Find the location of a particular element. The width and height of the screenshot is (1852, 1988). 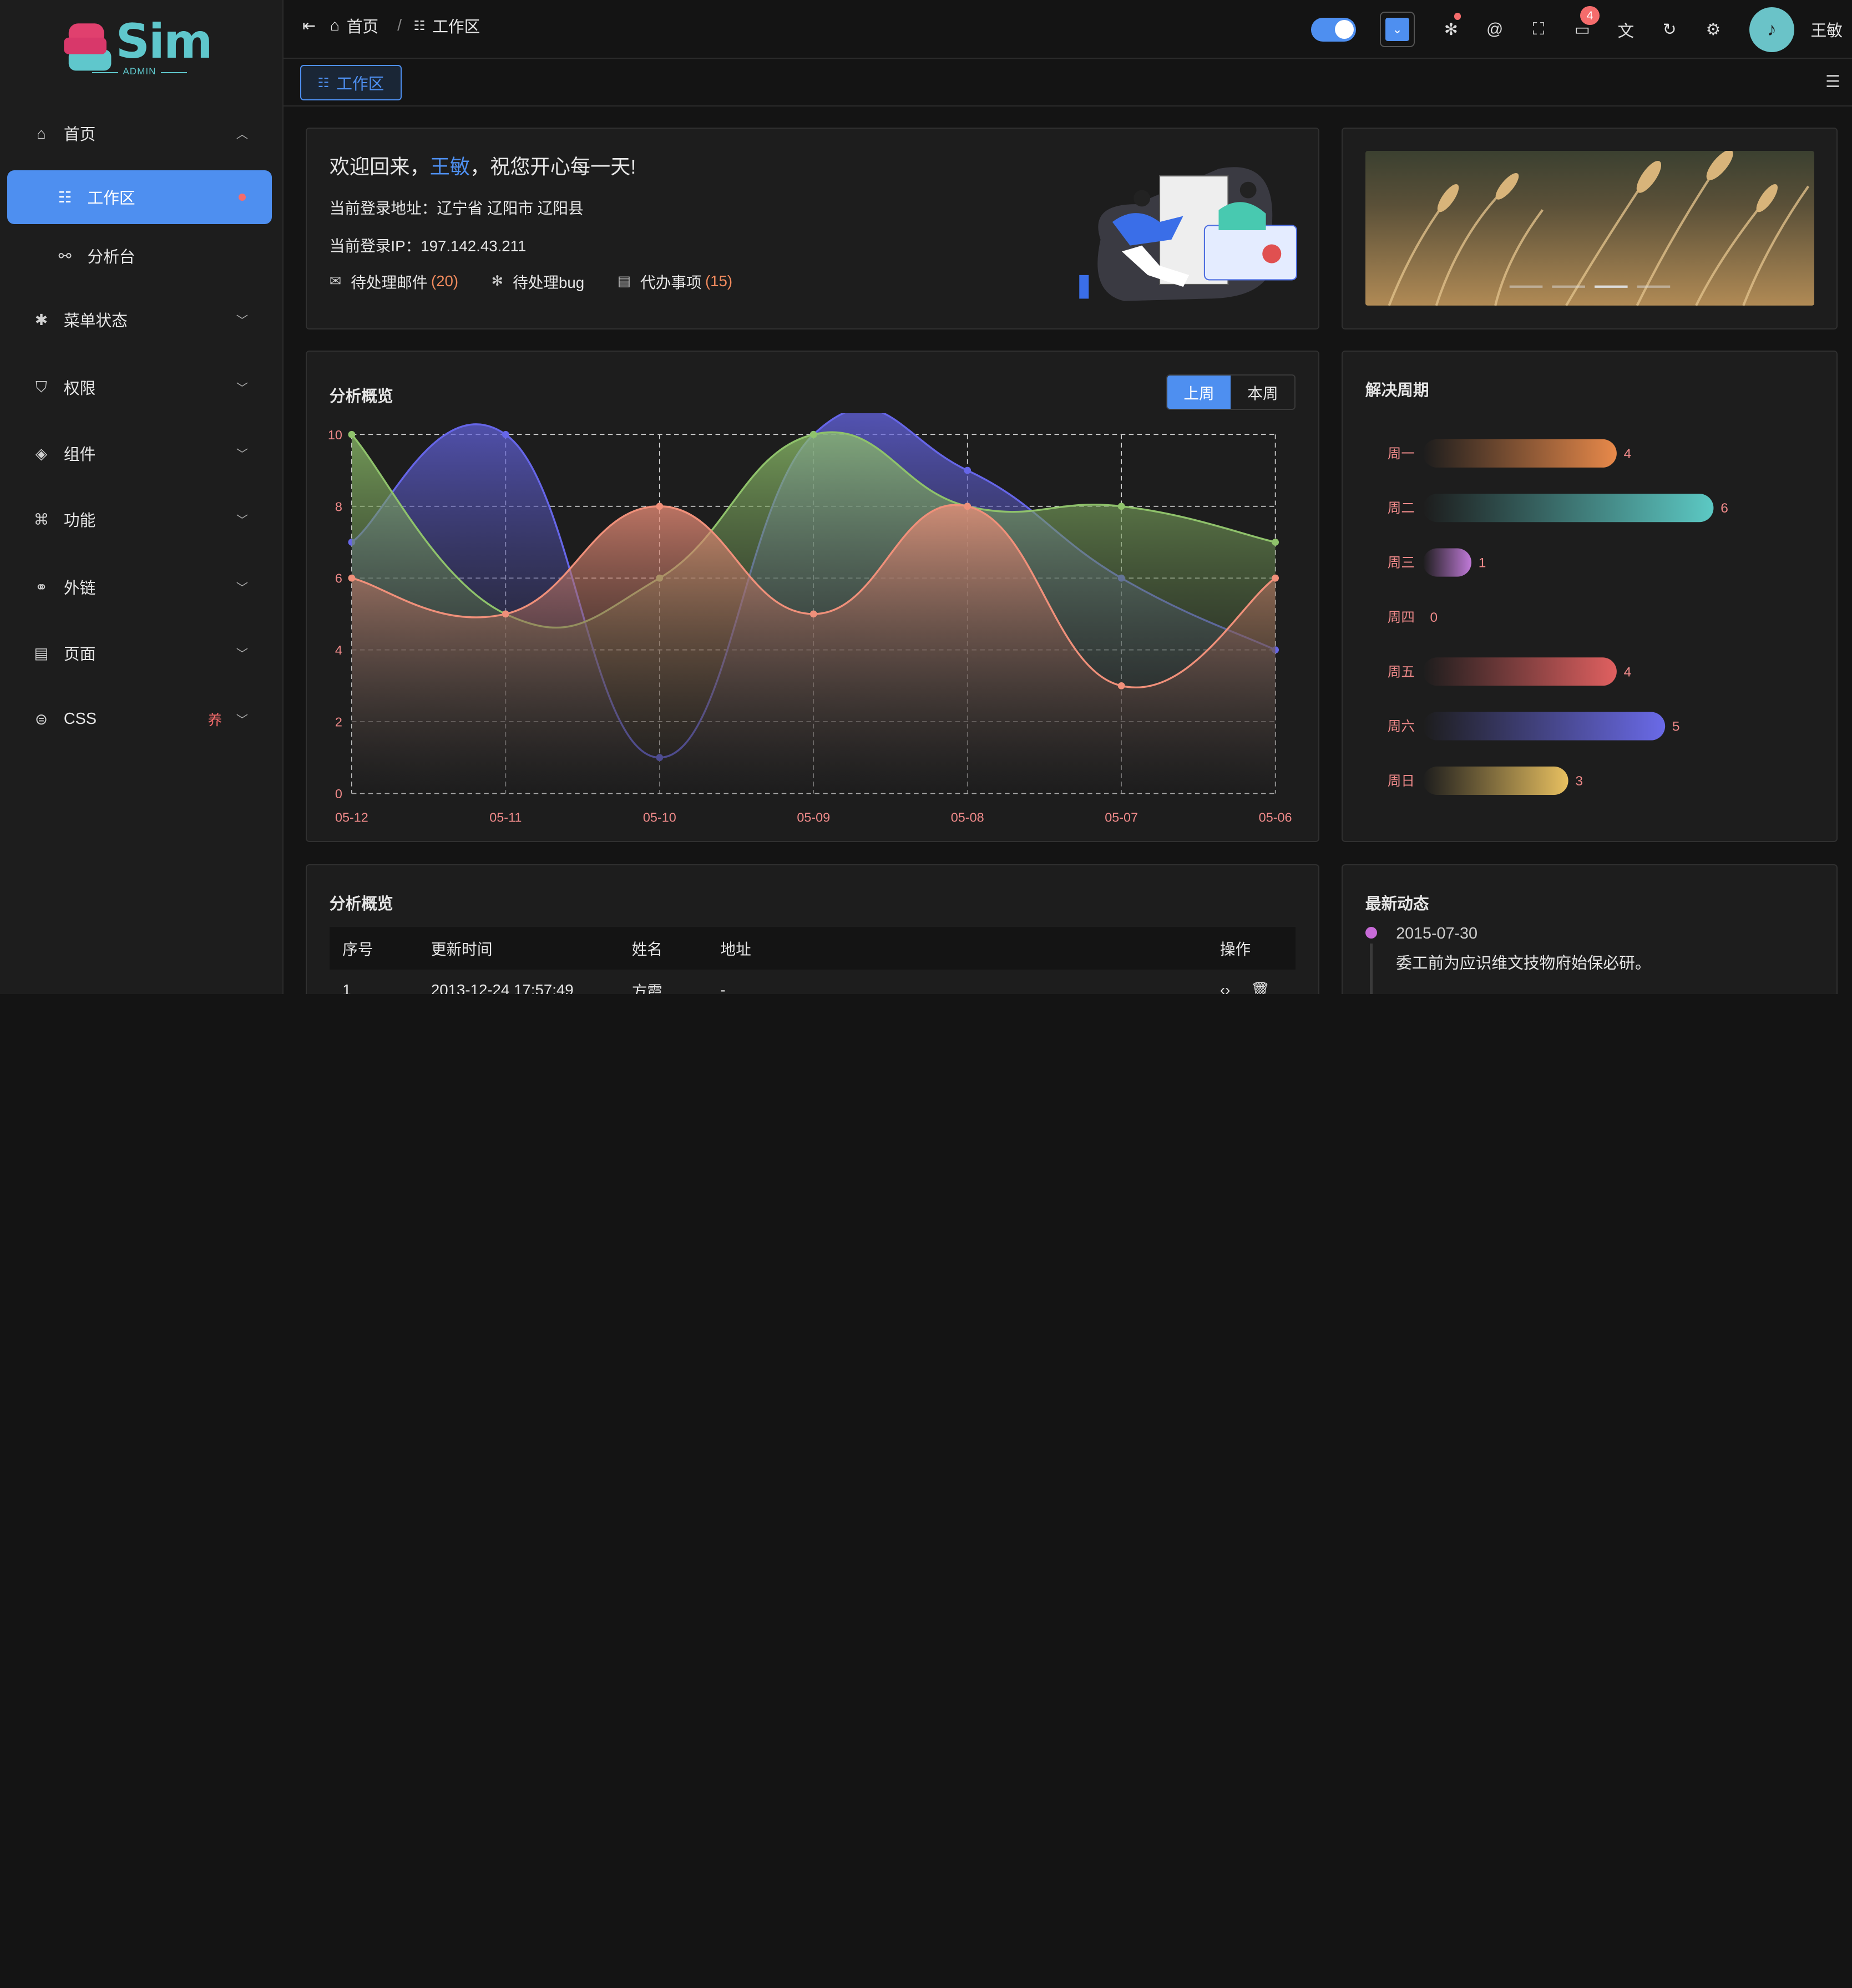

timeline-line is located at coordinates (1371, 969).